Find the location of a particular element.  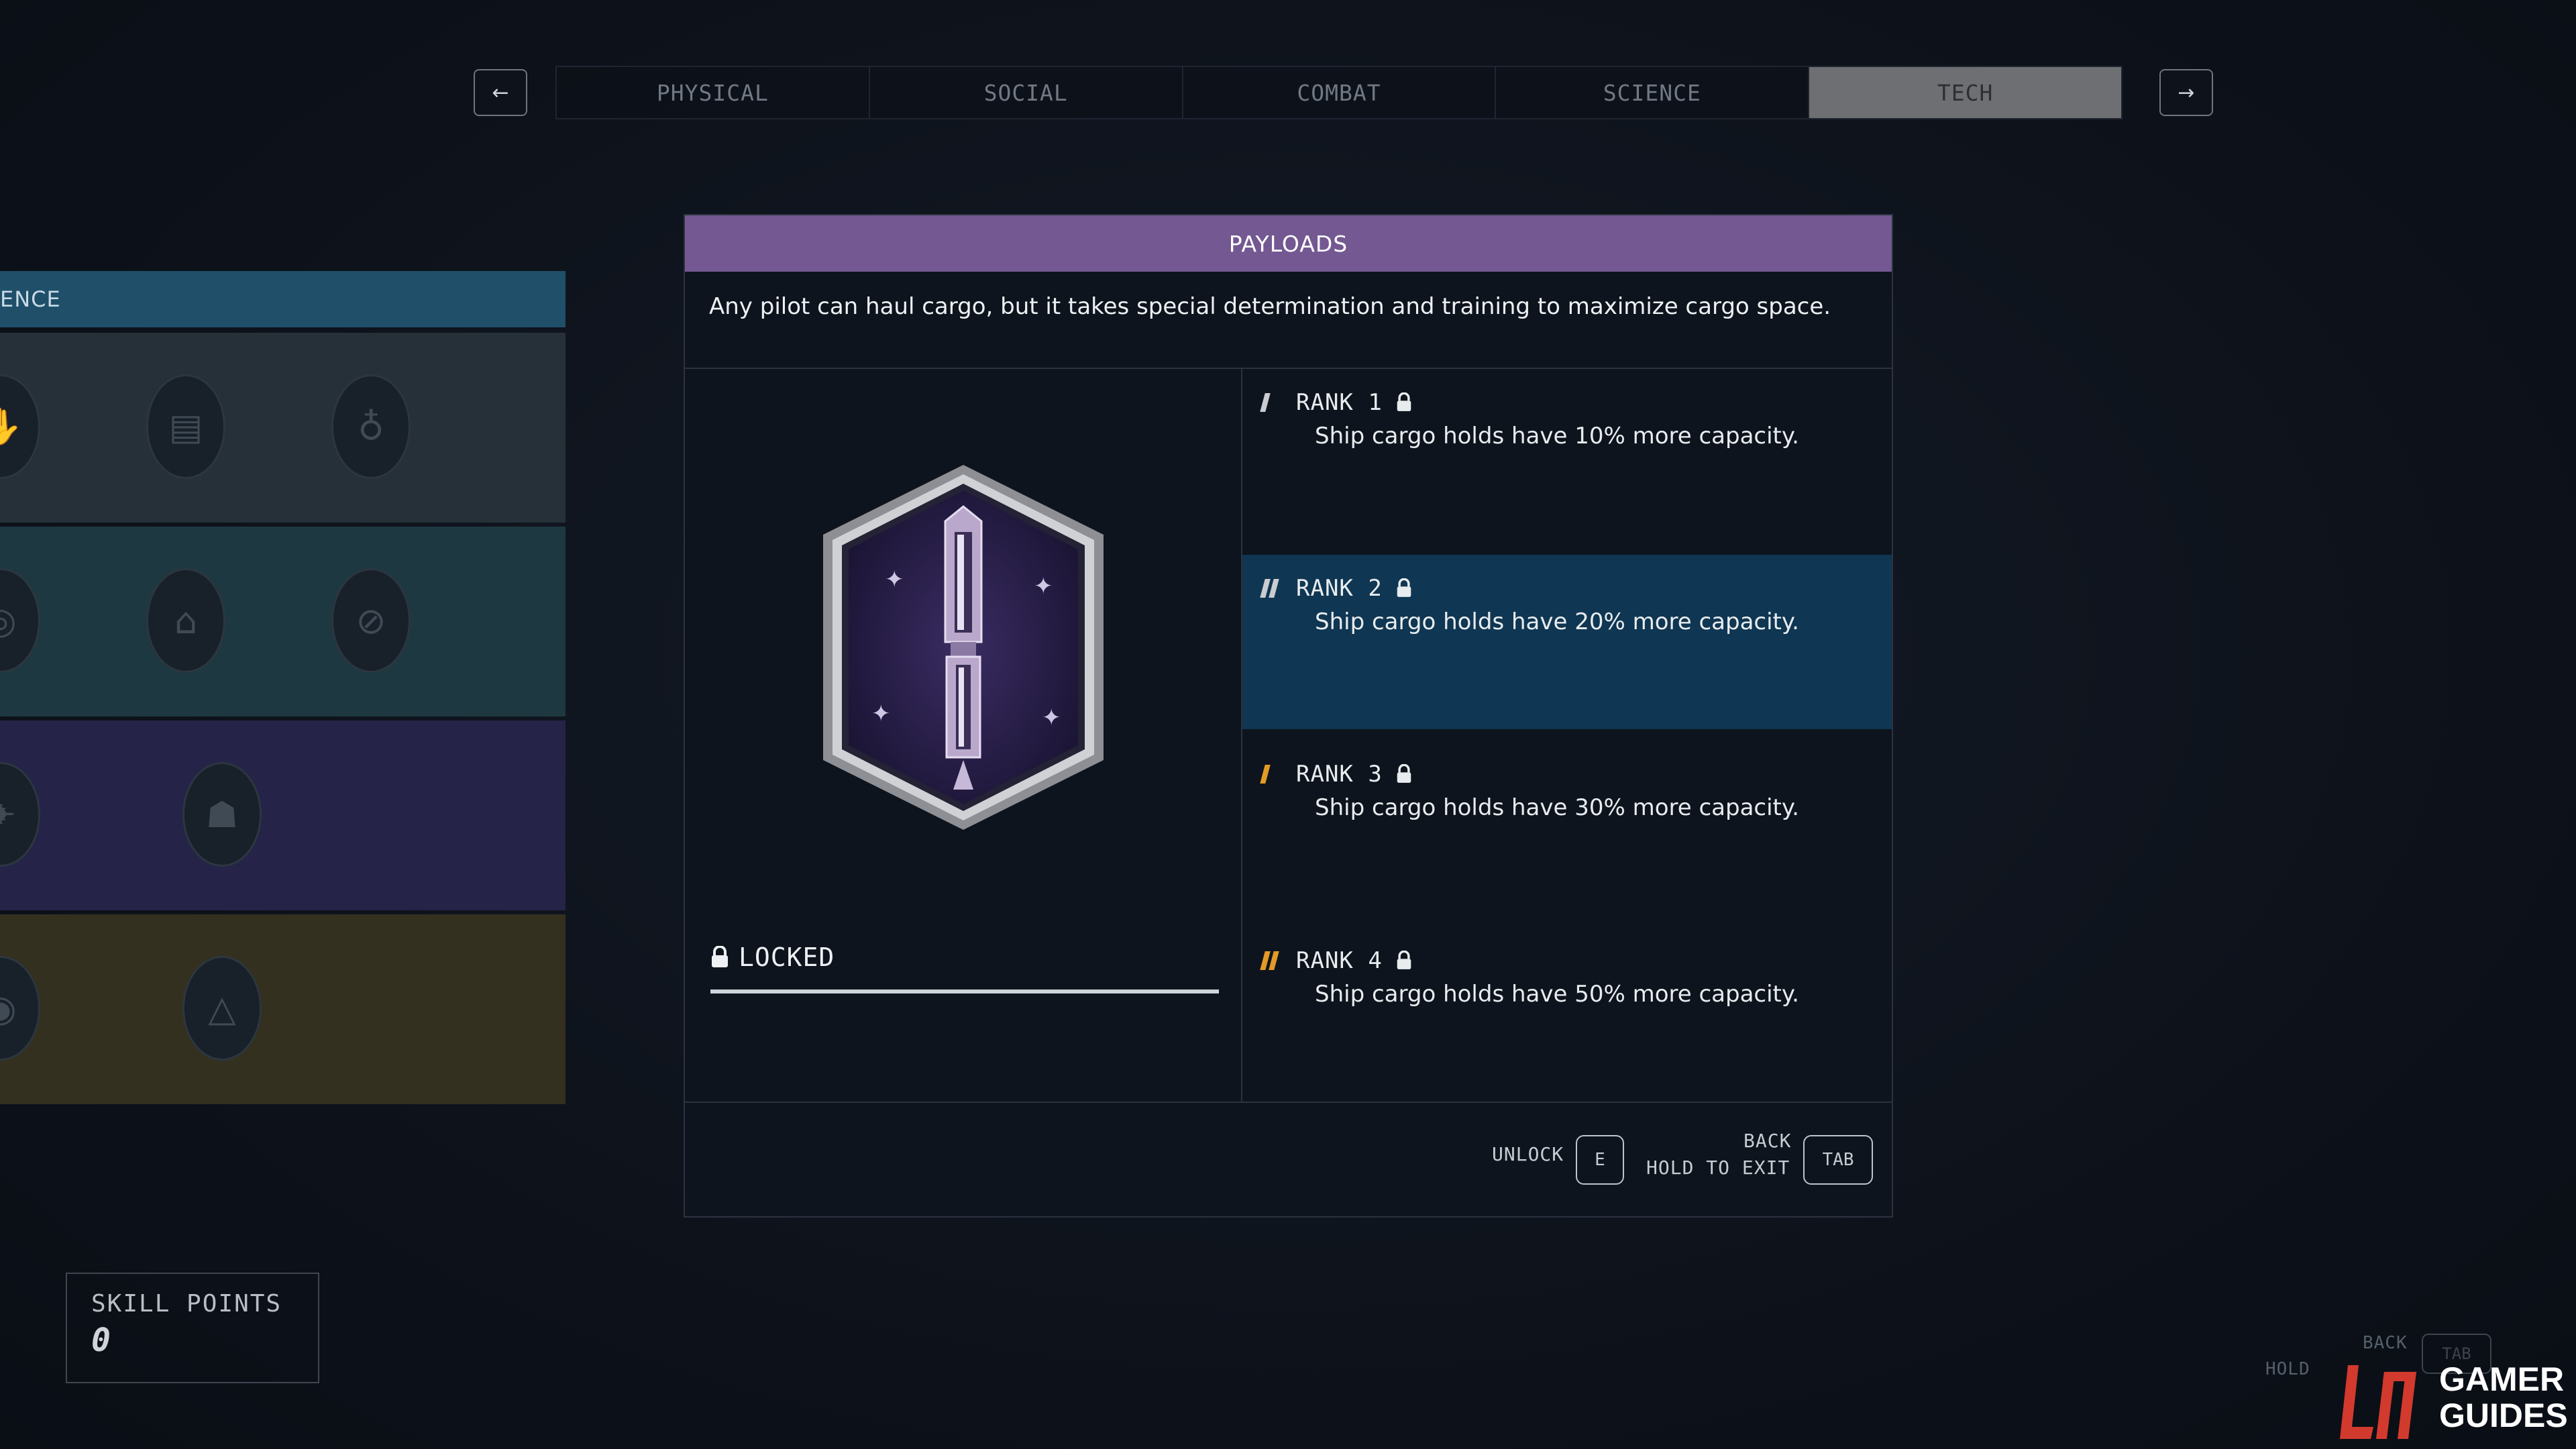

skill-status: LOCKED is located at coordinates (772, 957).